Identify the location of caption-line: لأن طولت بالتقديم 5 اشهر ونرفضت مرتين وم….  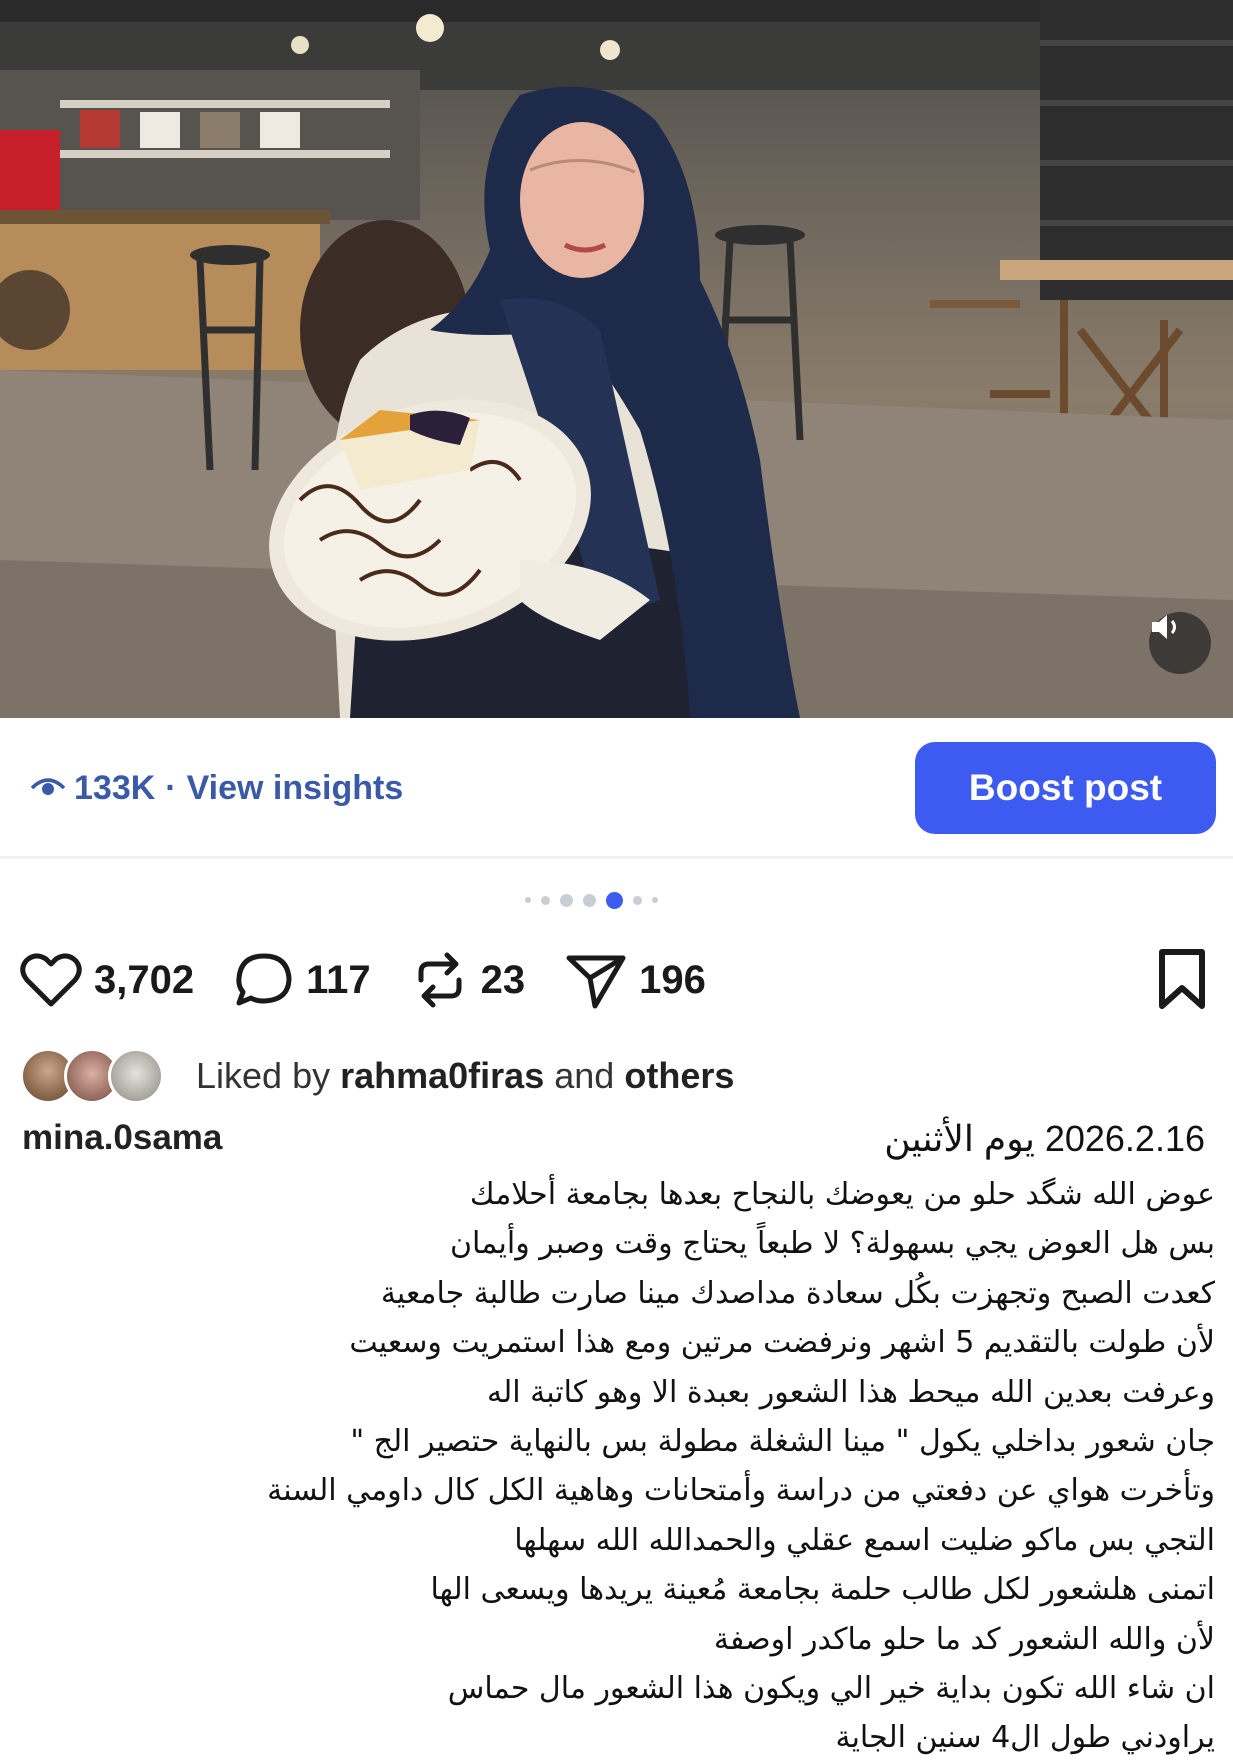
(782, 1343).